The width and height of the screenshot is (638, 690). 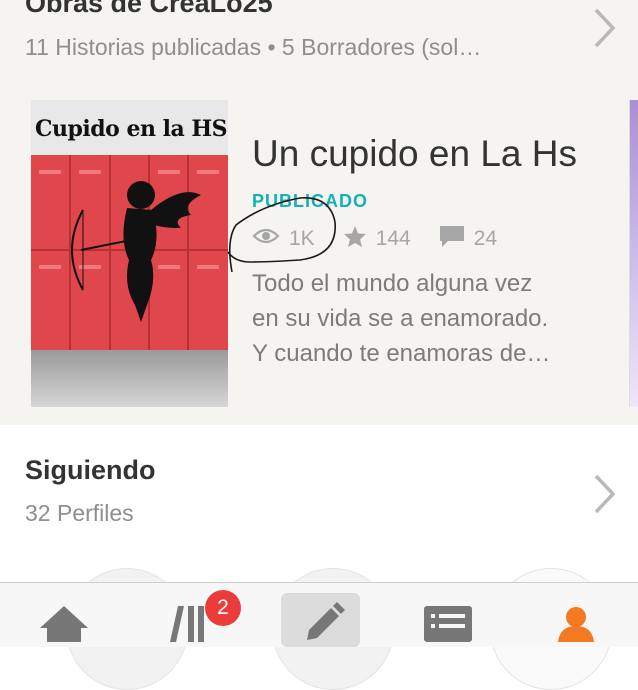 I want to click on description-line: Todo el mundo alguna vez, so click(x=392, y=283).